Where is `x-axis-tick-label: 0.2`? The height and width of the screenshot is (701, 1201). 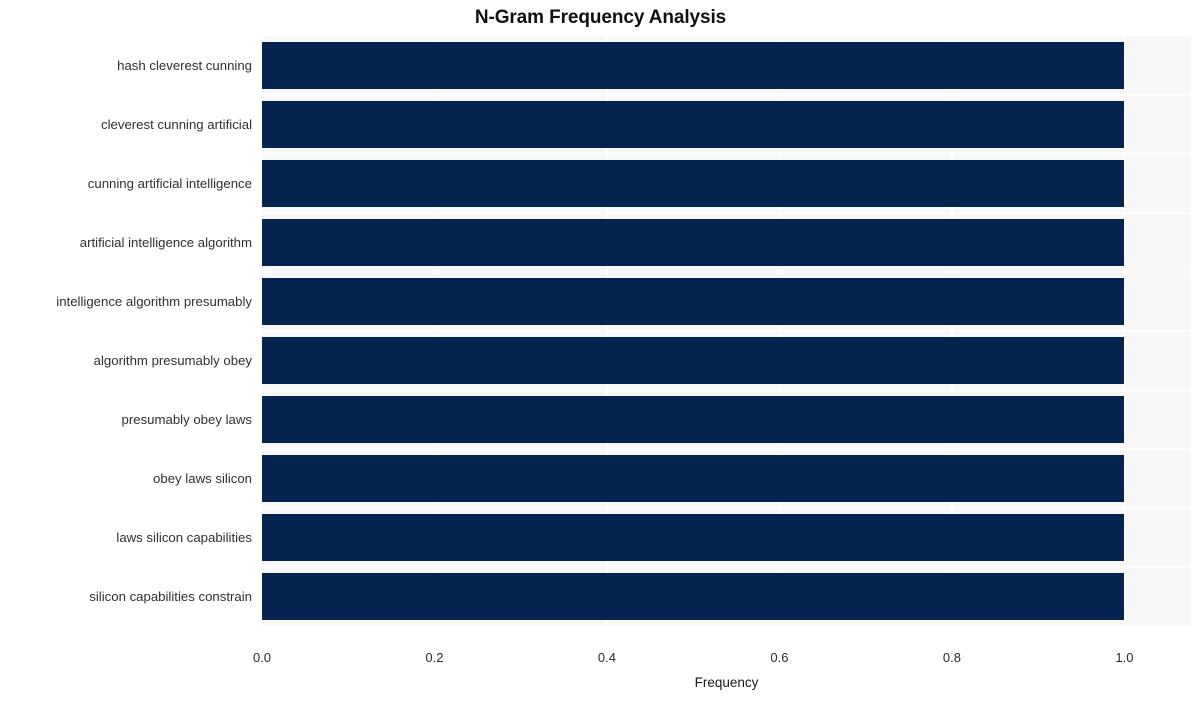
x-axis-tick-label: 0.2 is located at coordinates (434, 657).